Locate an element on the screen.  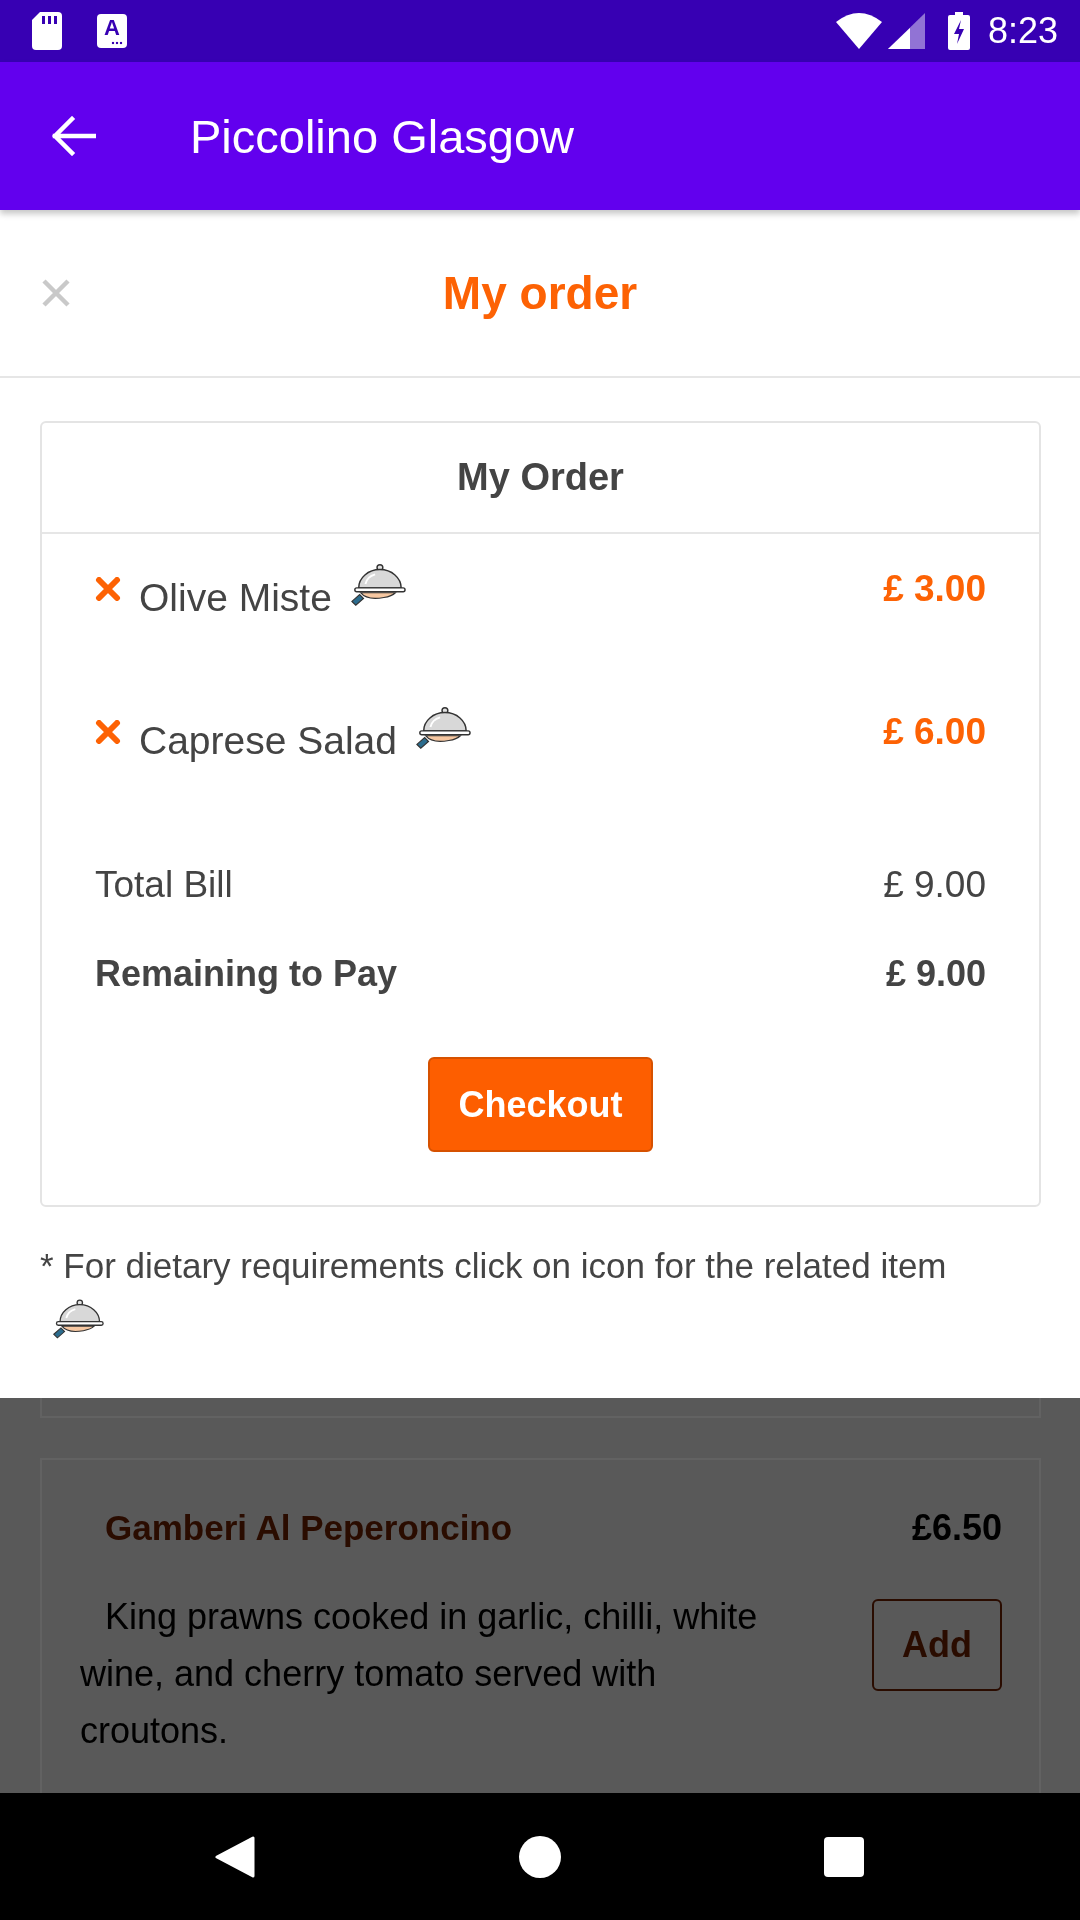
checkout-button: Checkout is located at coordinates (540, 1104).